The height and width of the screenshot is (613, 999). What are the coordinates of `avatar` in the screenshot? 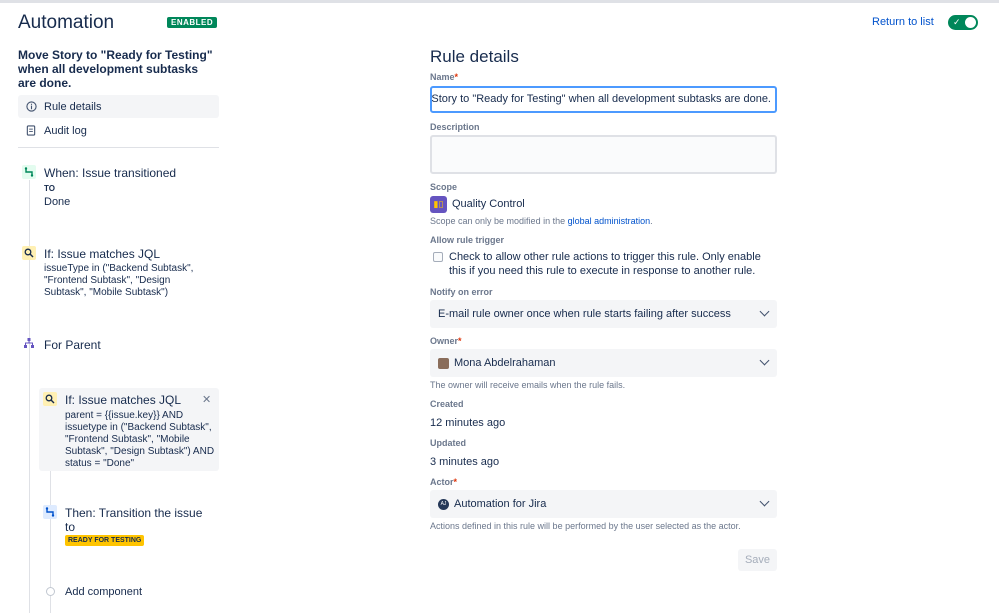 It's located at (443, 363).